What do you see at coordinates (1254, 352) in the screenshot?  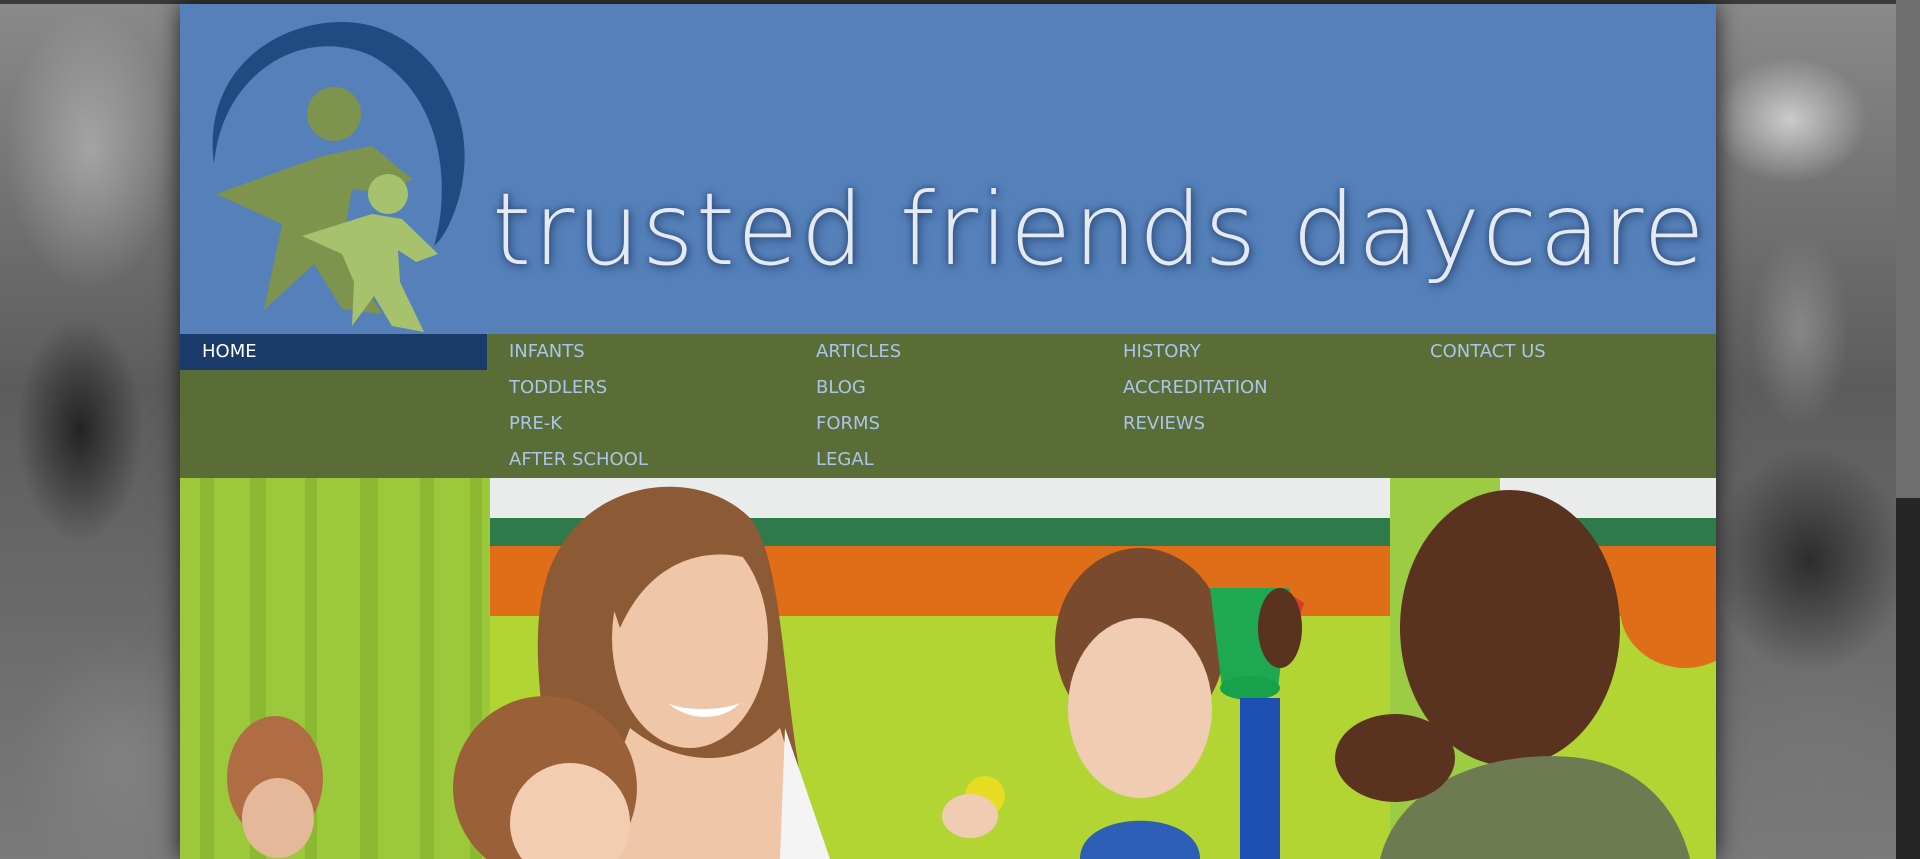 I see `nav-item-history: HISTORY` at bounding box center [1254, 352].